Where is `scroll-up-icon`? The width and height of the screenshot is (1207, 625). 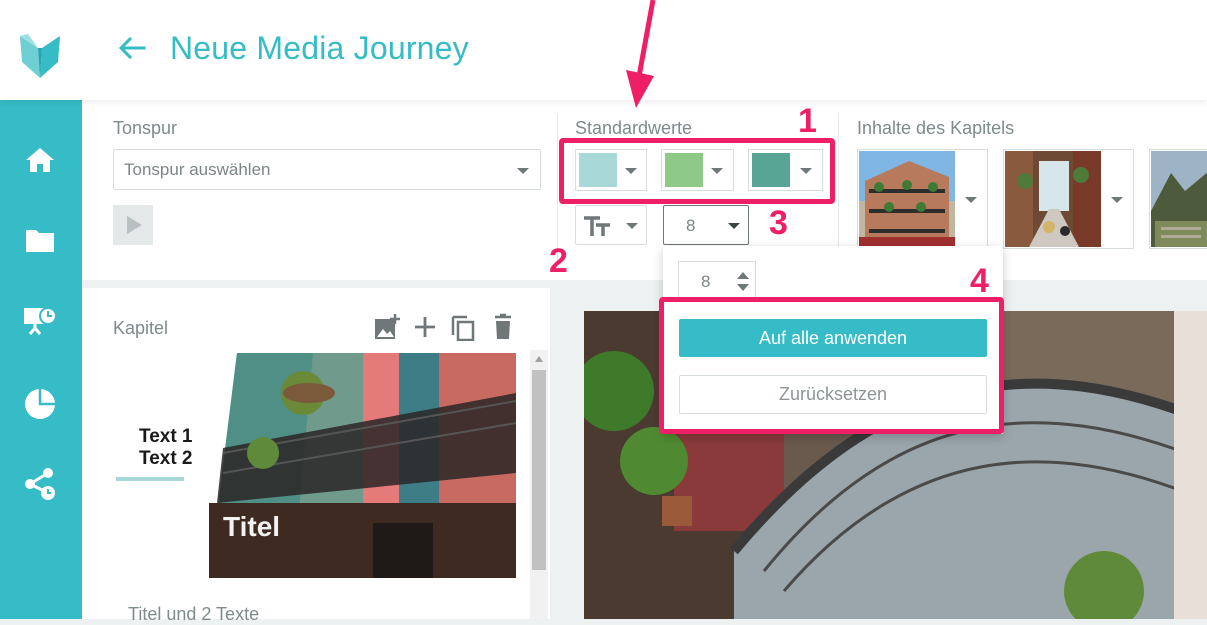
scroll-up-icon is located at coordinates (539, 359).